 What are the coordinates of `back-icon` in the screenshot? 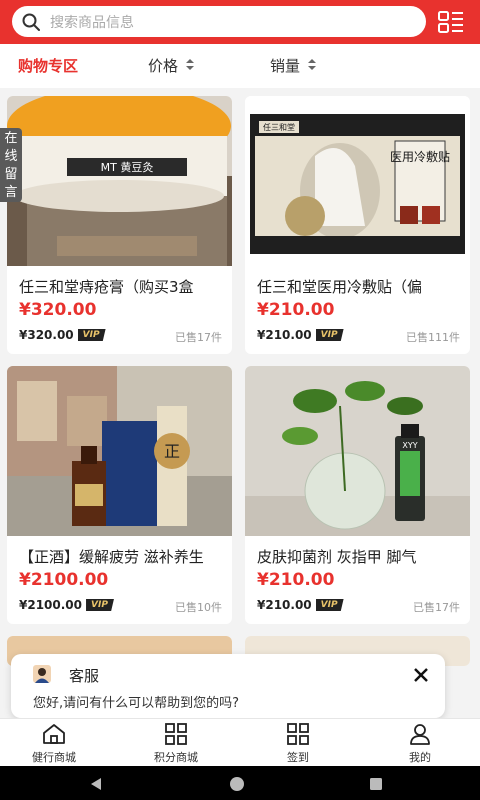 It's located at (96, 786).